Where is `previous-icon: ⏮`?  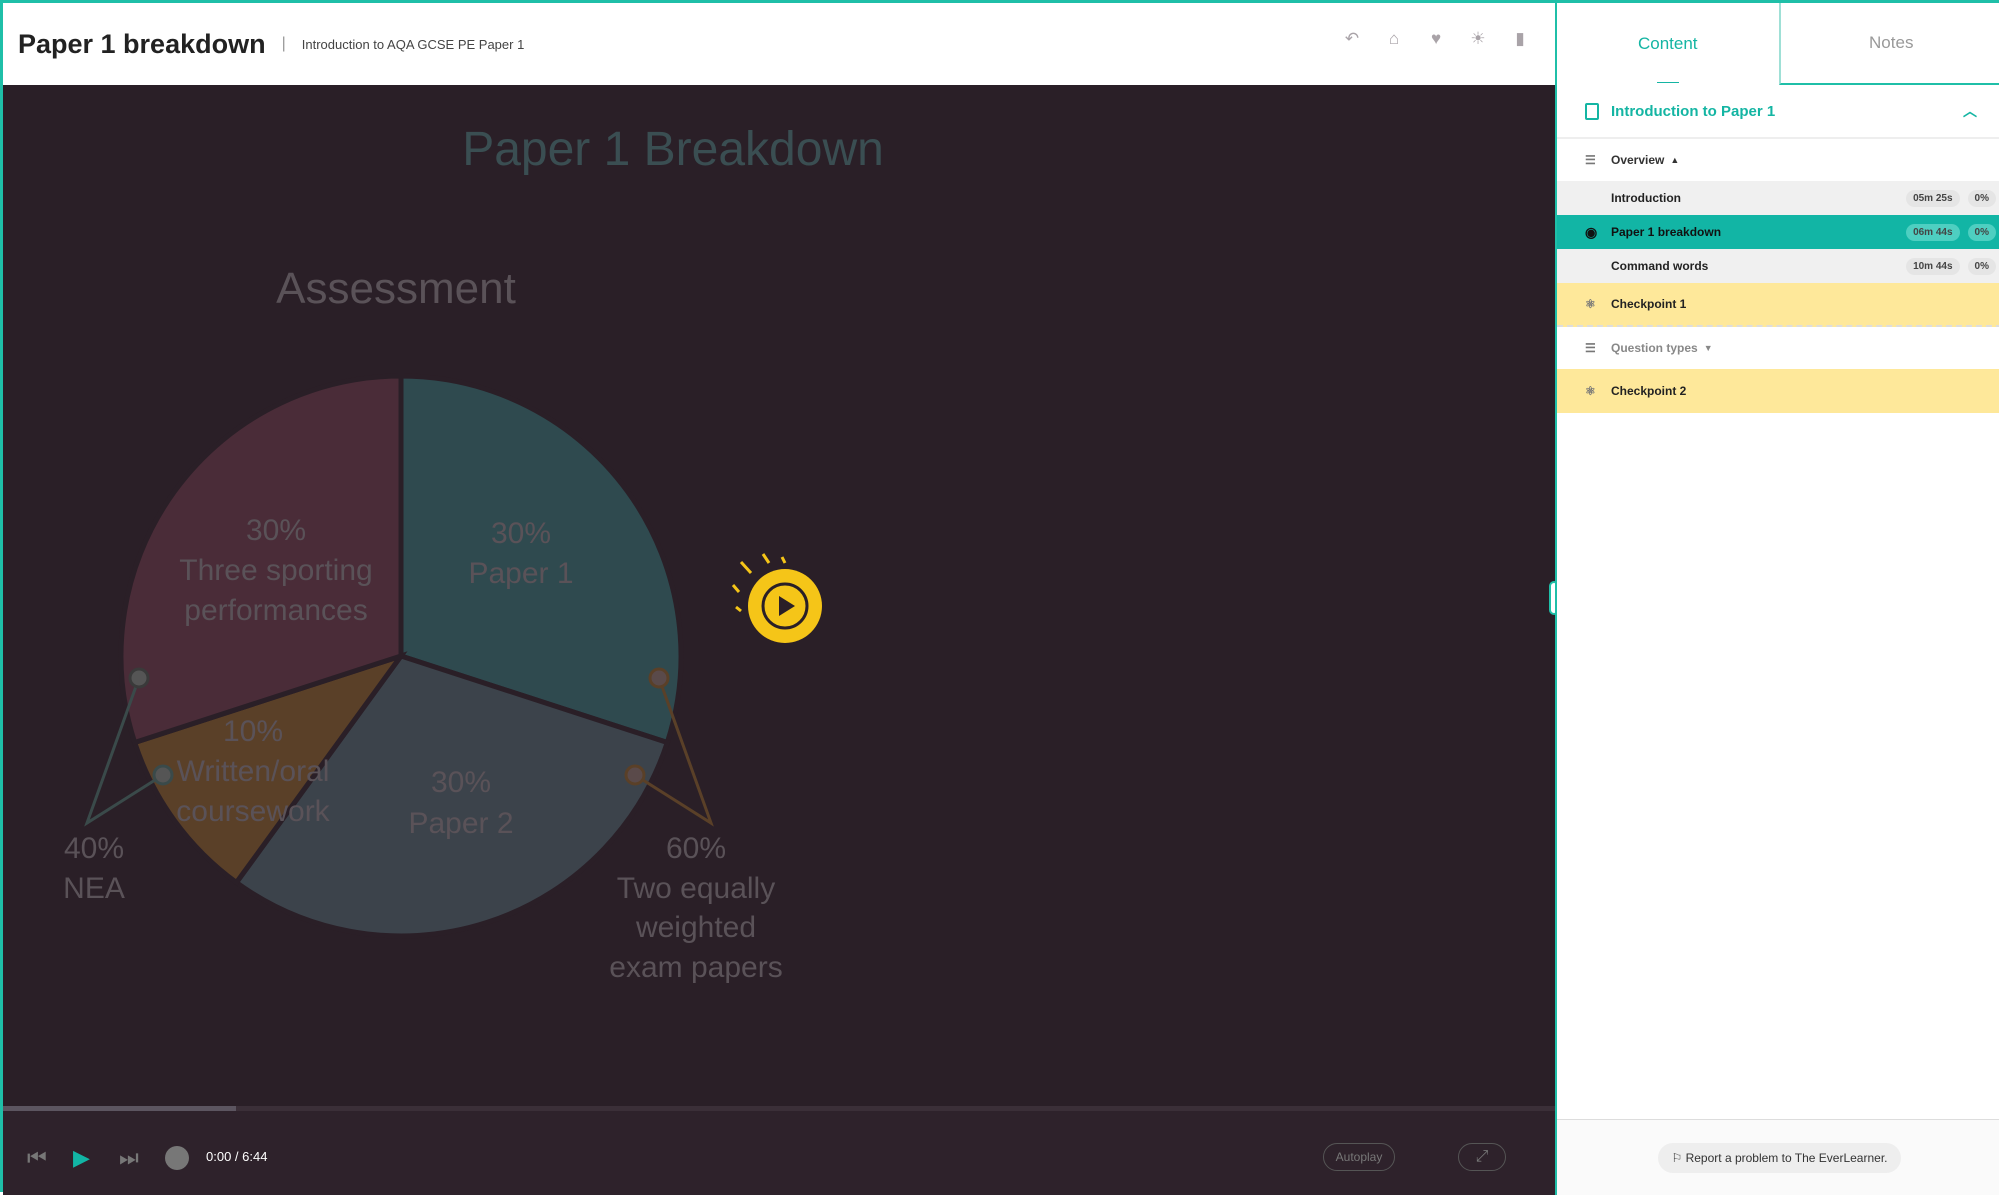
previous-icon: ⏮ is located at coordinates (37, 1158).